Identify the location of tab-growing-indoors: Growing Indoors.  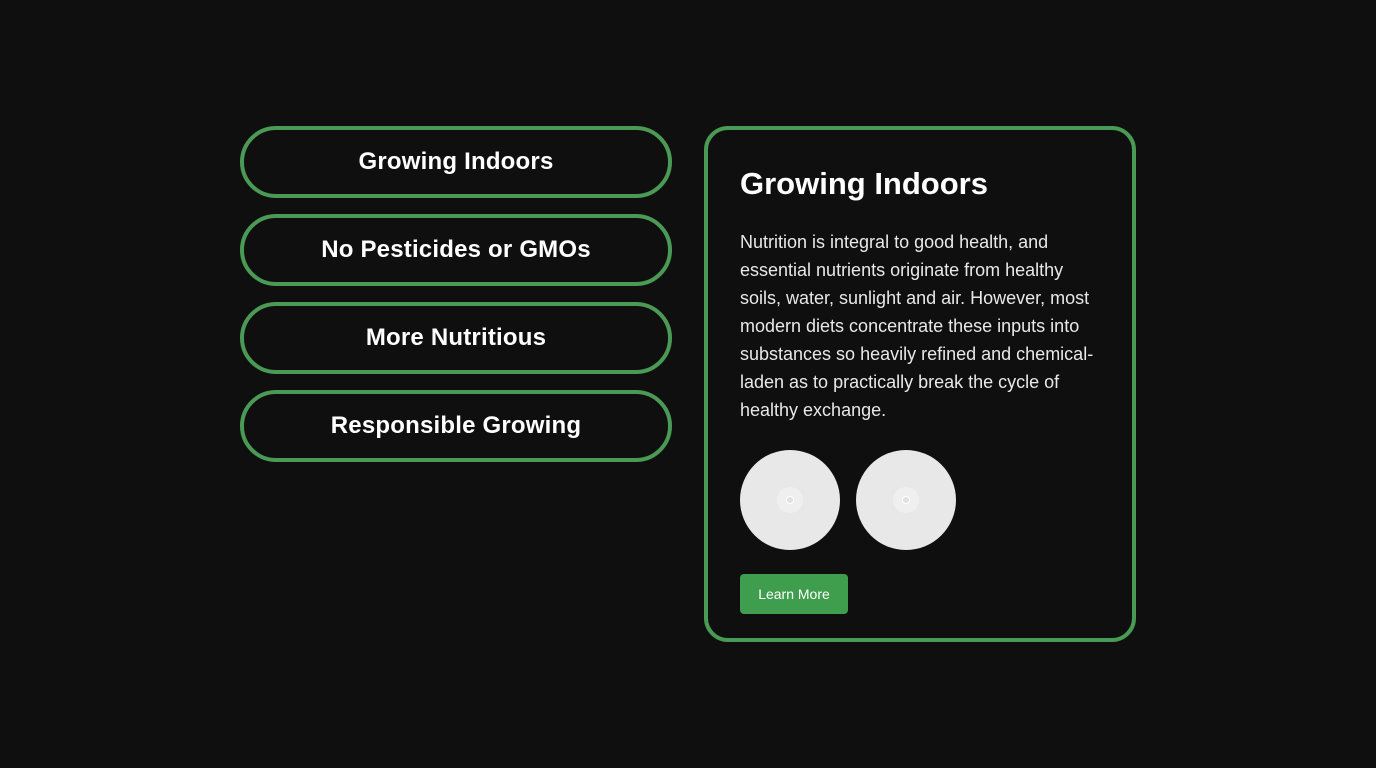
(456, 162).